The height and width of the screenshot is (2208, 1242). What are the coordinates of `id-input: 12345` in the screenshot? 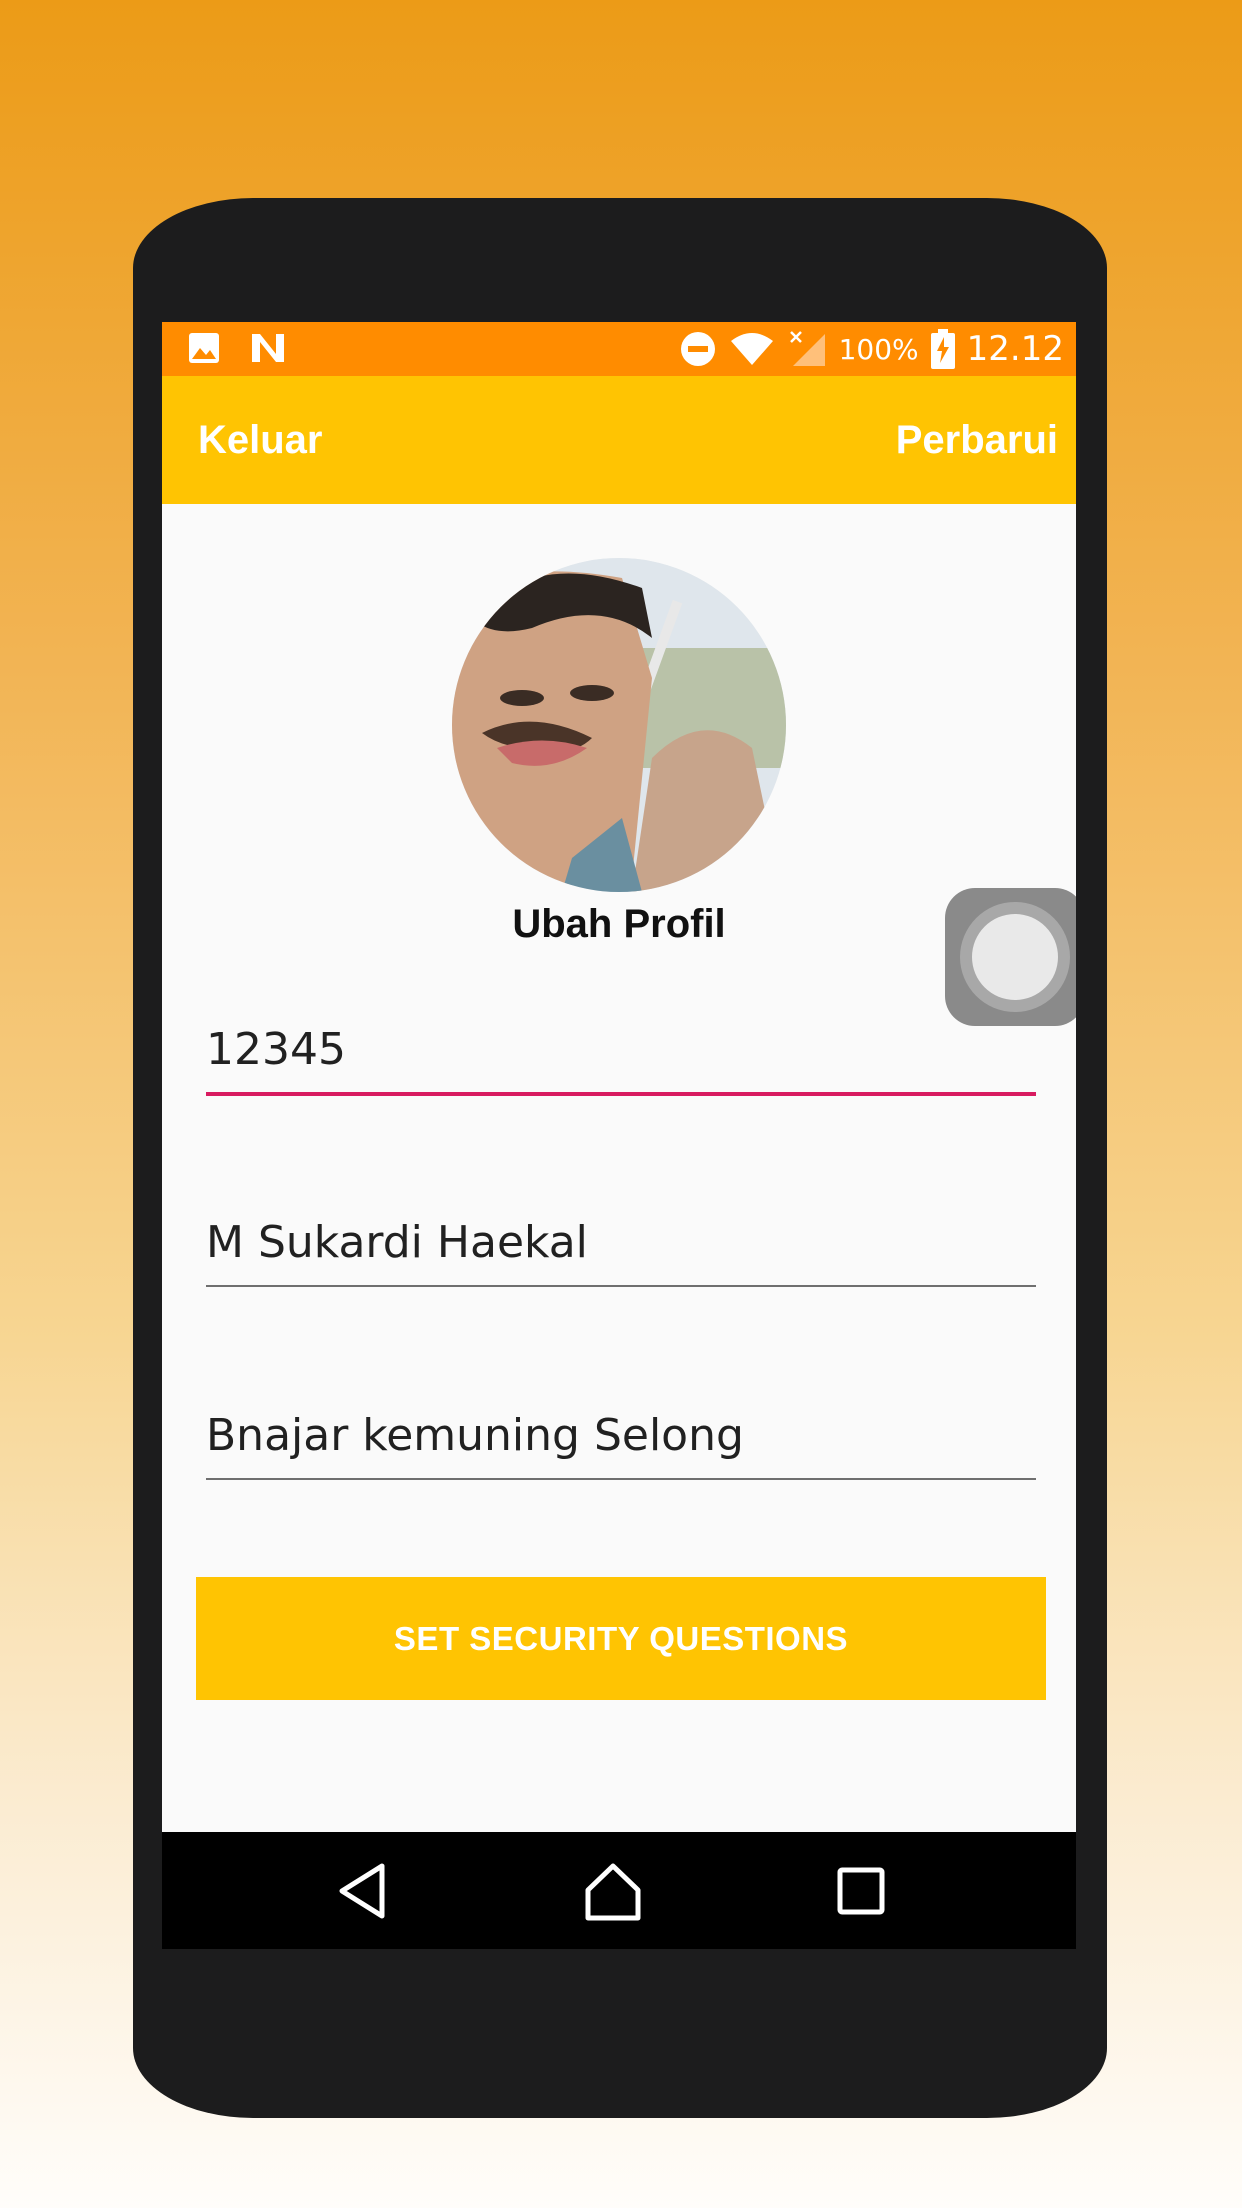 It's located at (621, 1059).